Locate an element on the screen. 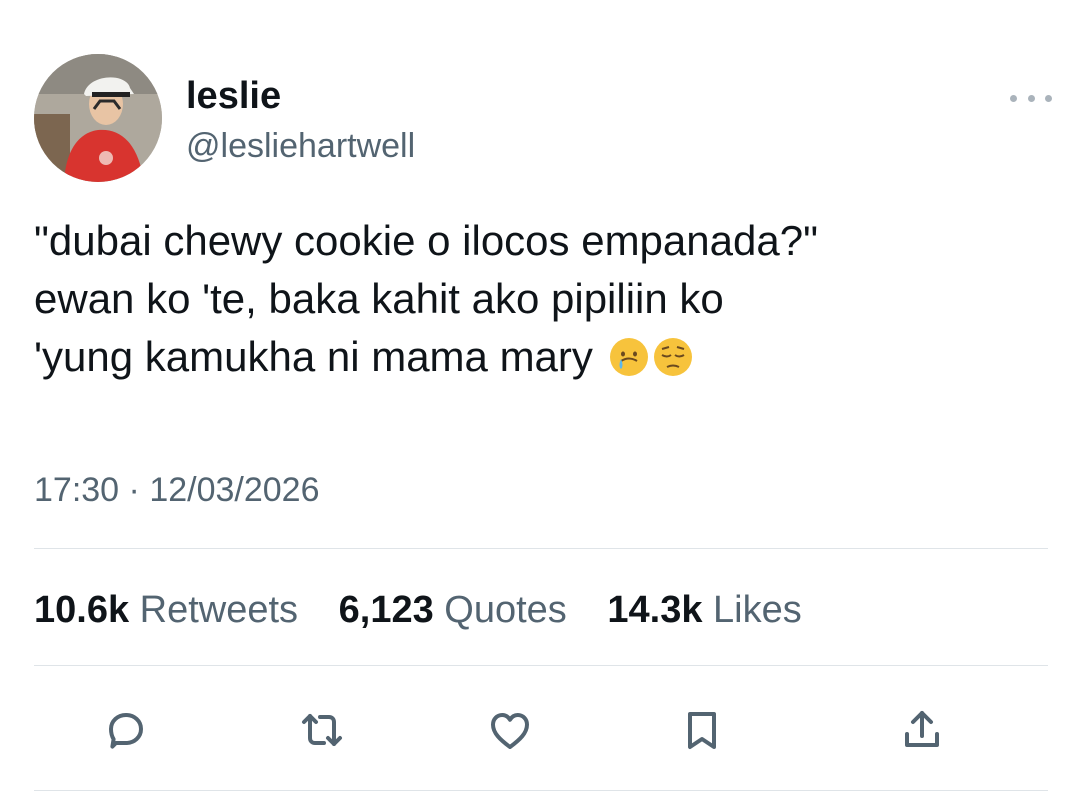 This screenshot has height=801, width=1080. likes-stat: 14.3k Likes is located at coordinates (704, 610).